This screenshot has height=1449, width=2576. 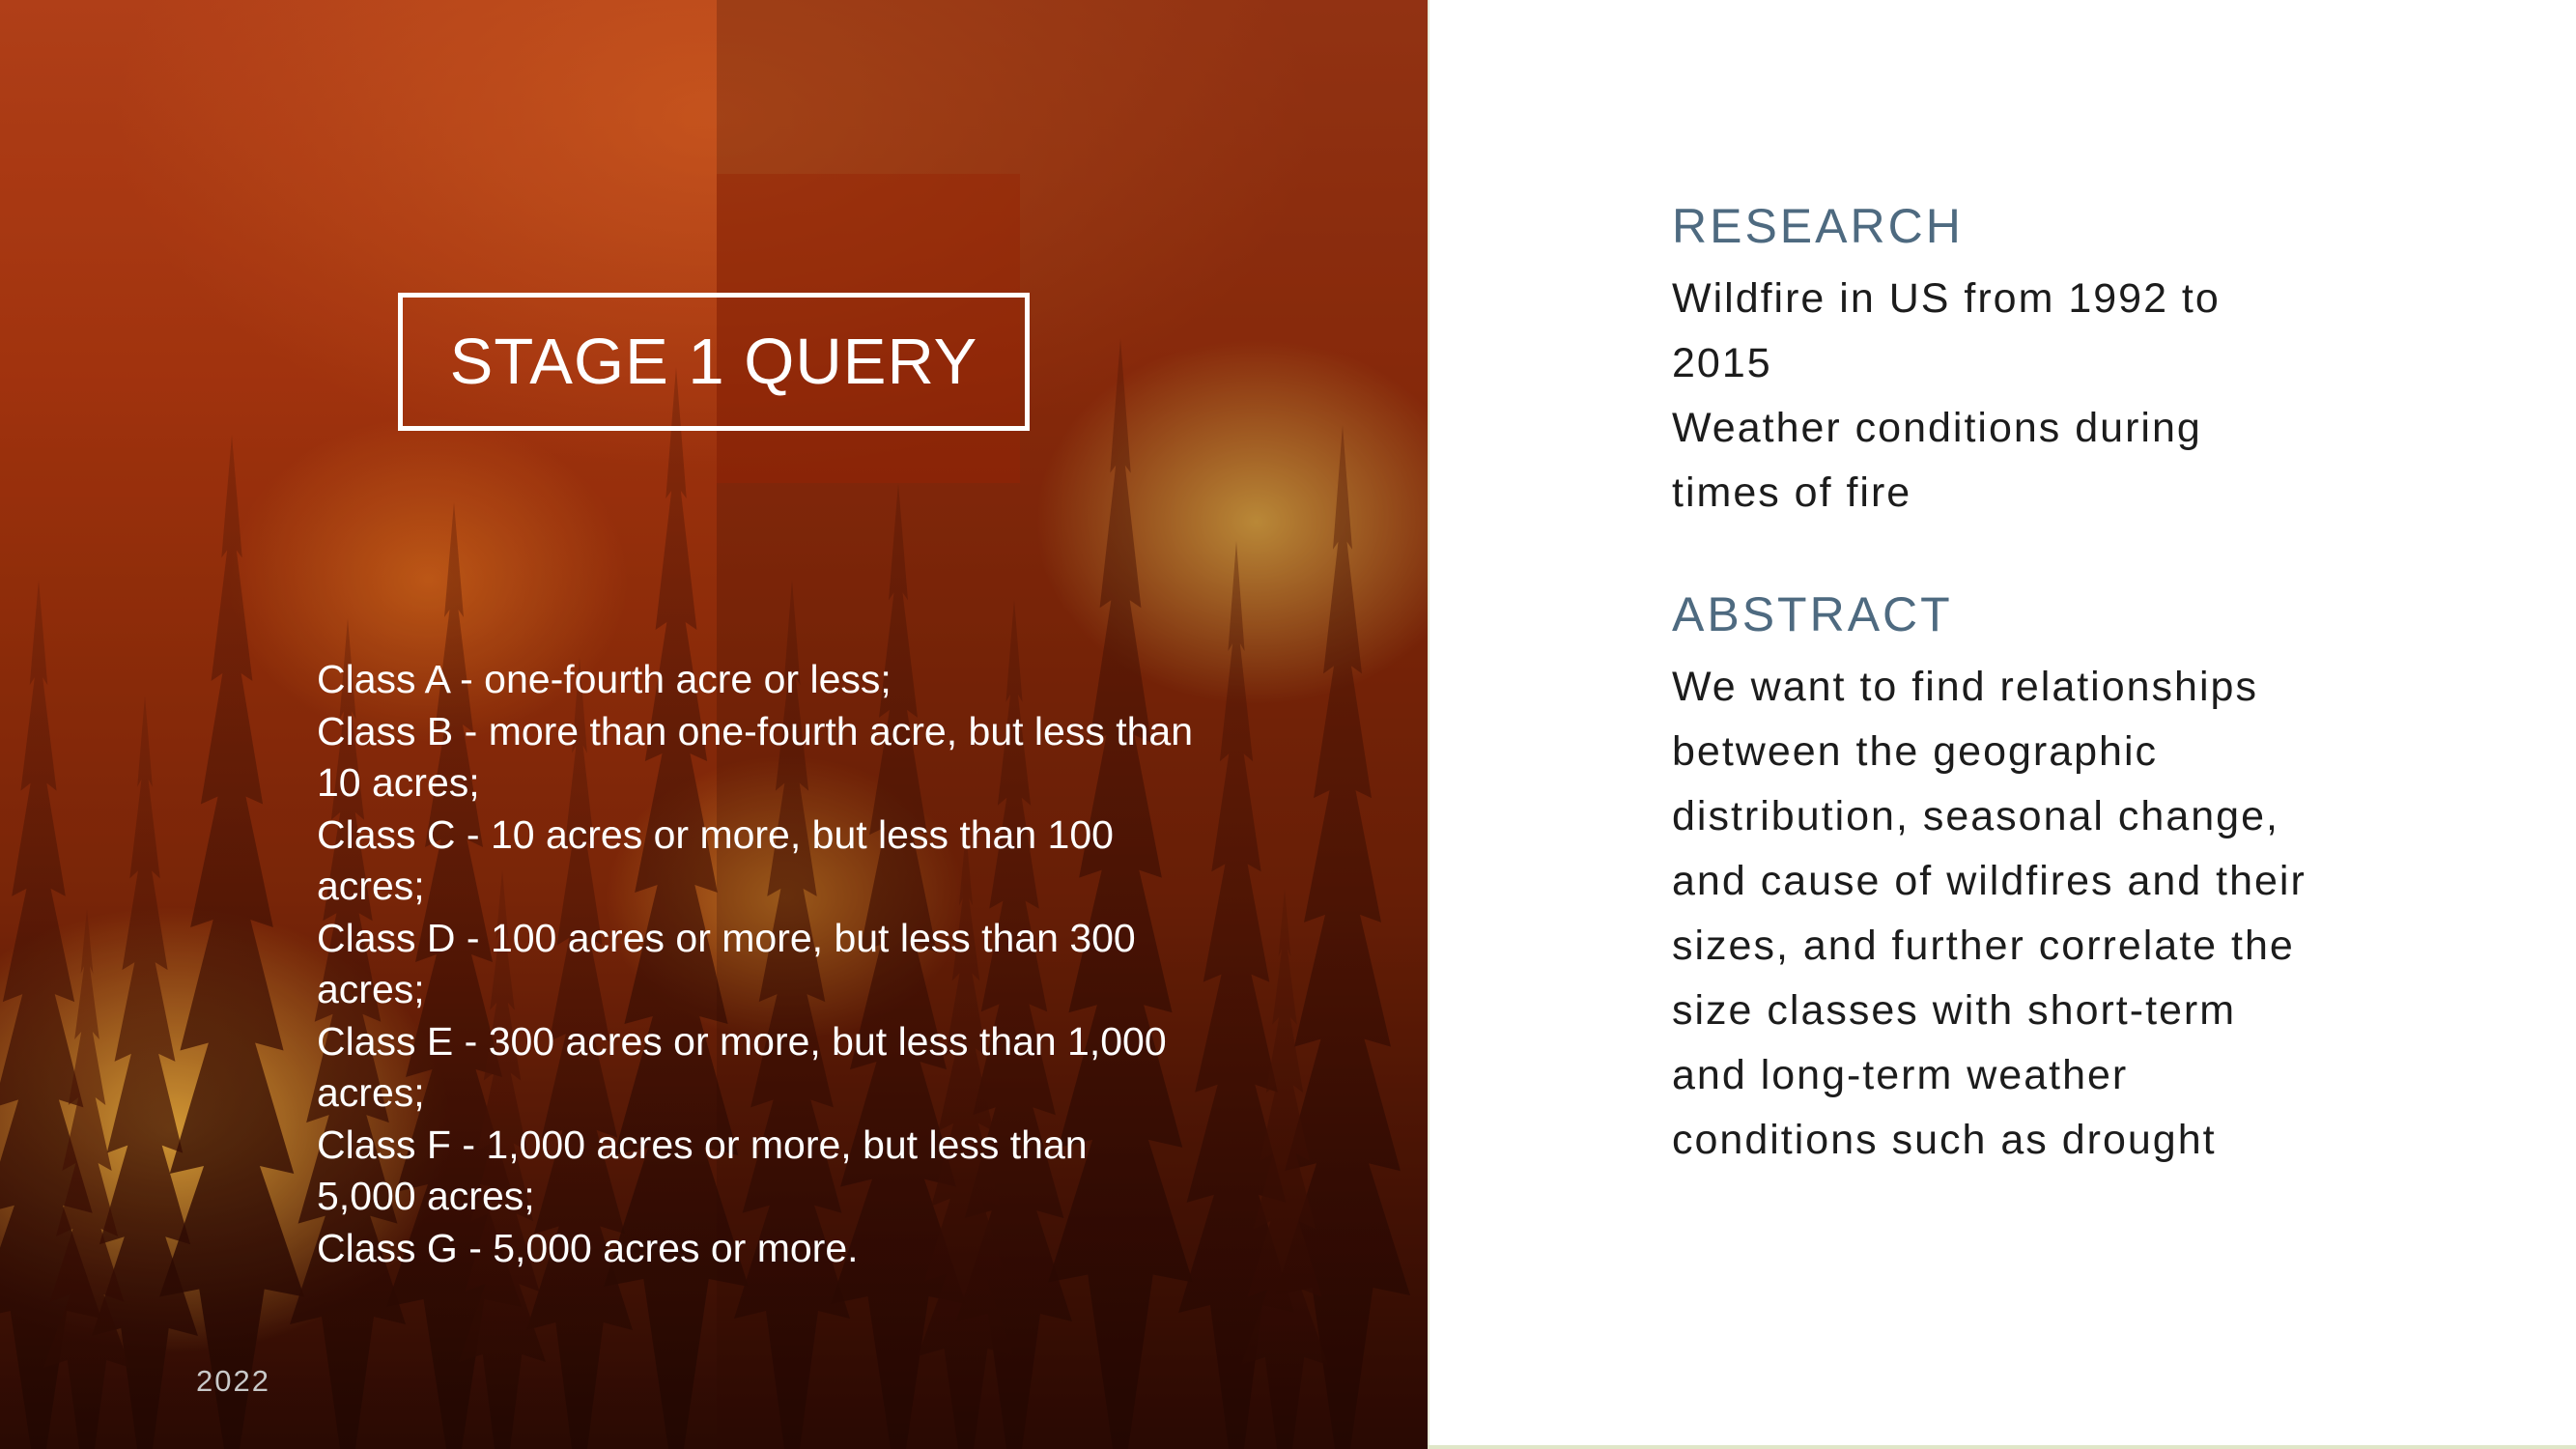 I want to click on abstract-line: We want to find relationships, so click(x=1965, y=687).